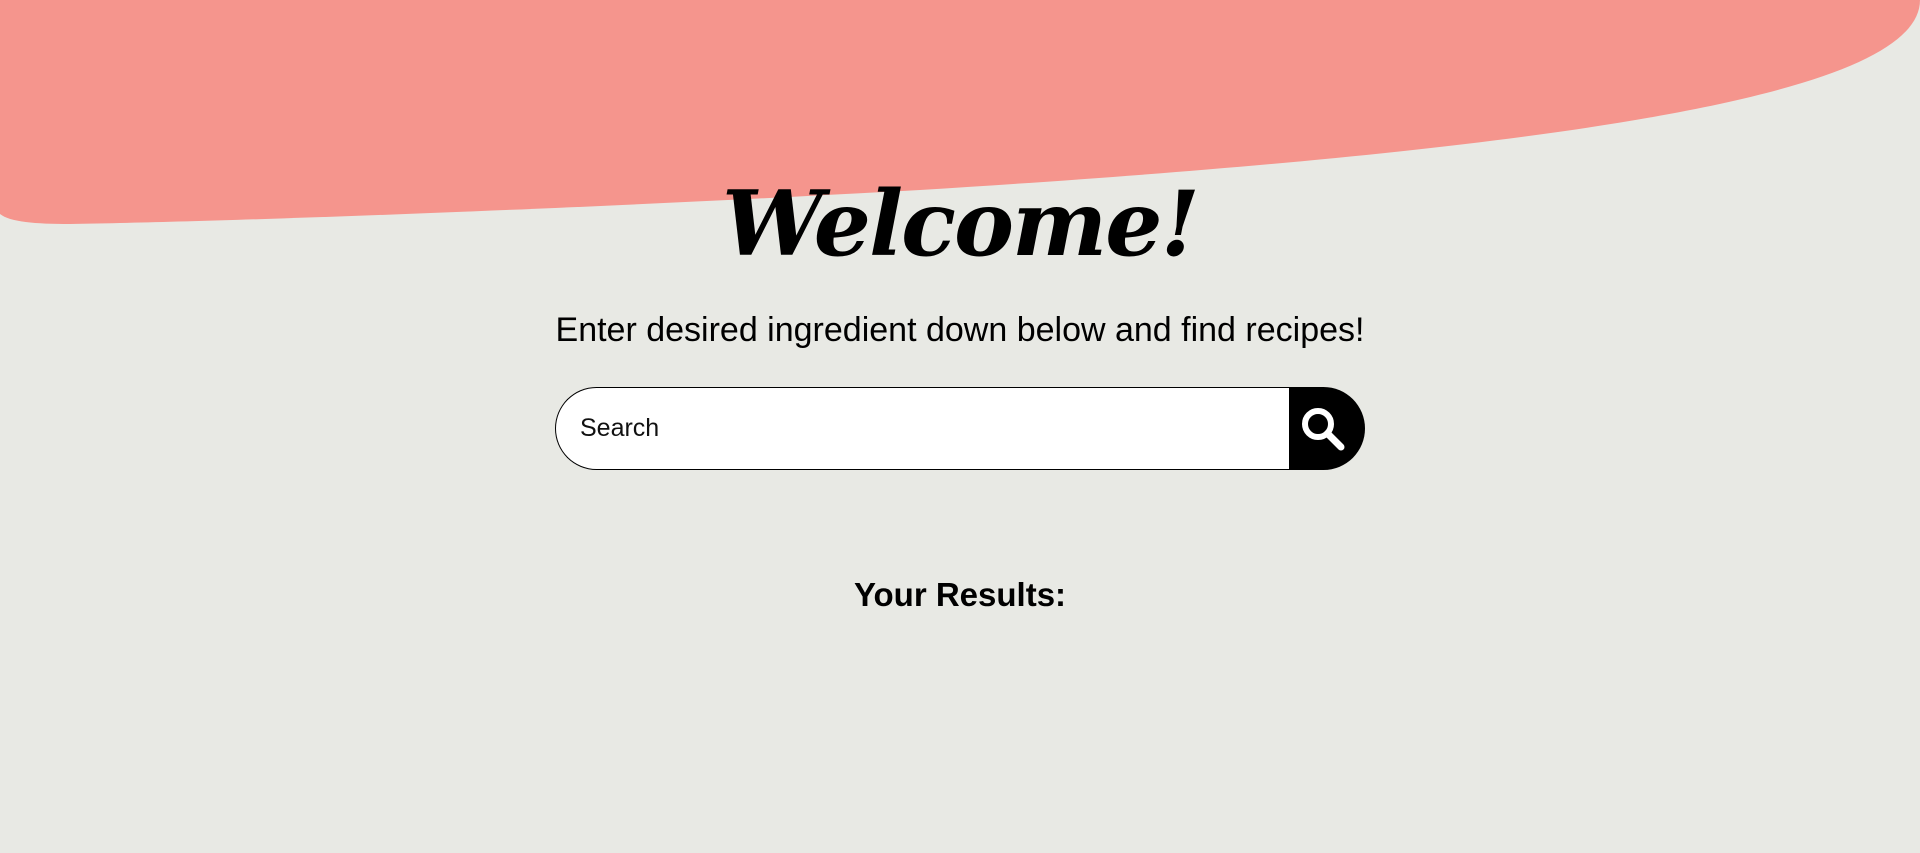  What do you see at coordinates (922, 428) in the screenshot?
I see `search-input` at bounding box center [922, 428].